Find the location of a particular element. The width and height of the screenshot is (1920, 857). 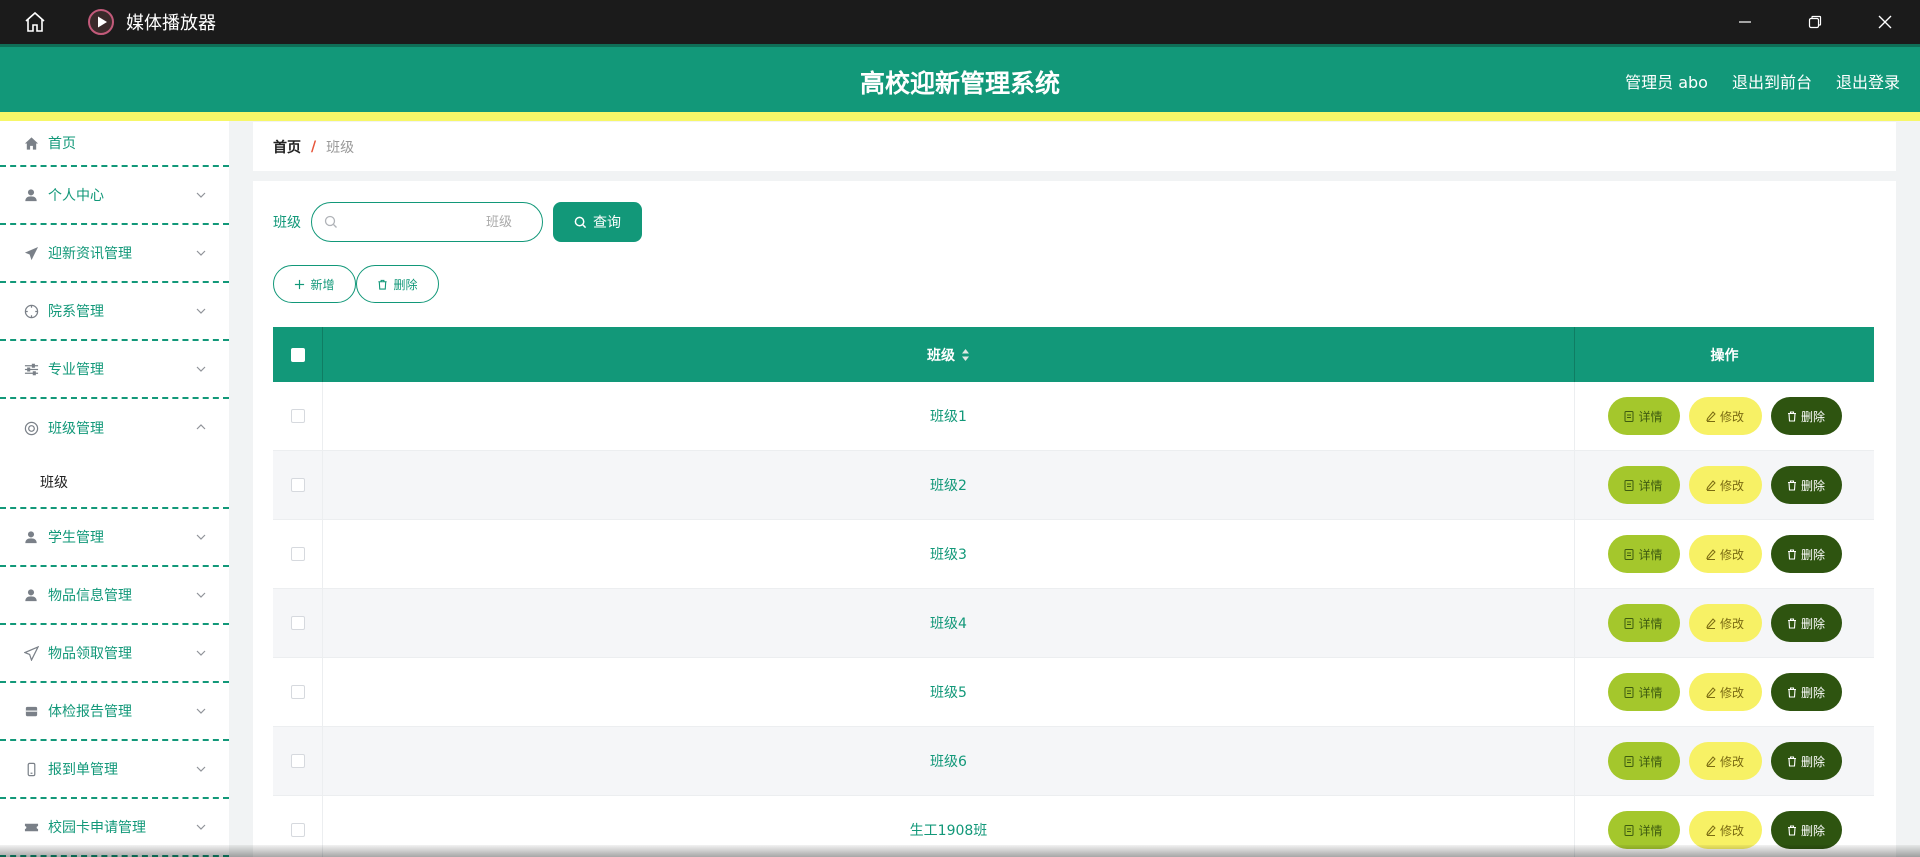

action-toolbar: 新增 删除 is located at coordinates (356, 284).